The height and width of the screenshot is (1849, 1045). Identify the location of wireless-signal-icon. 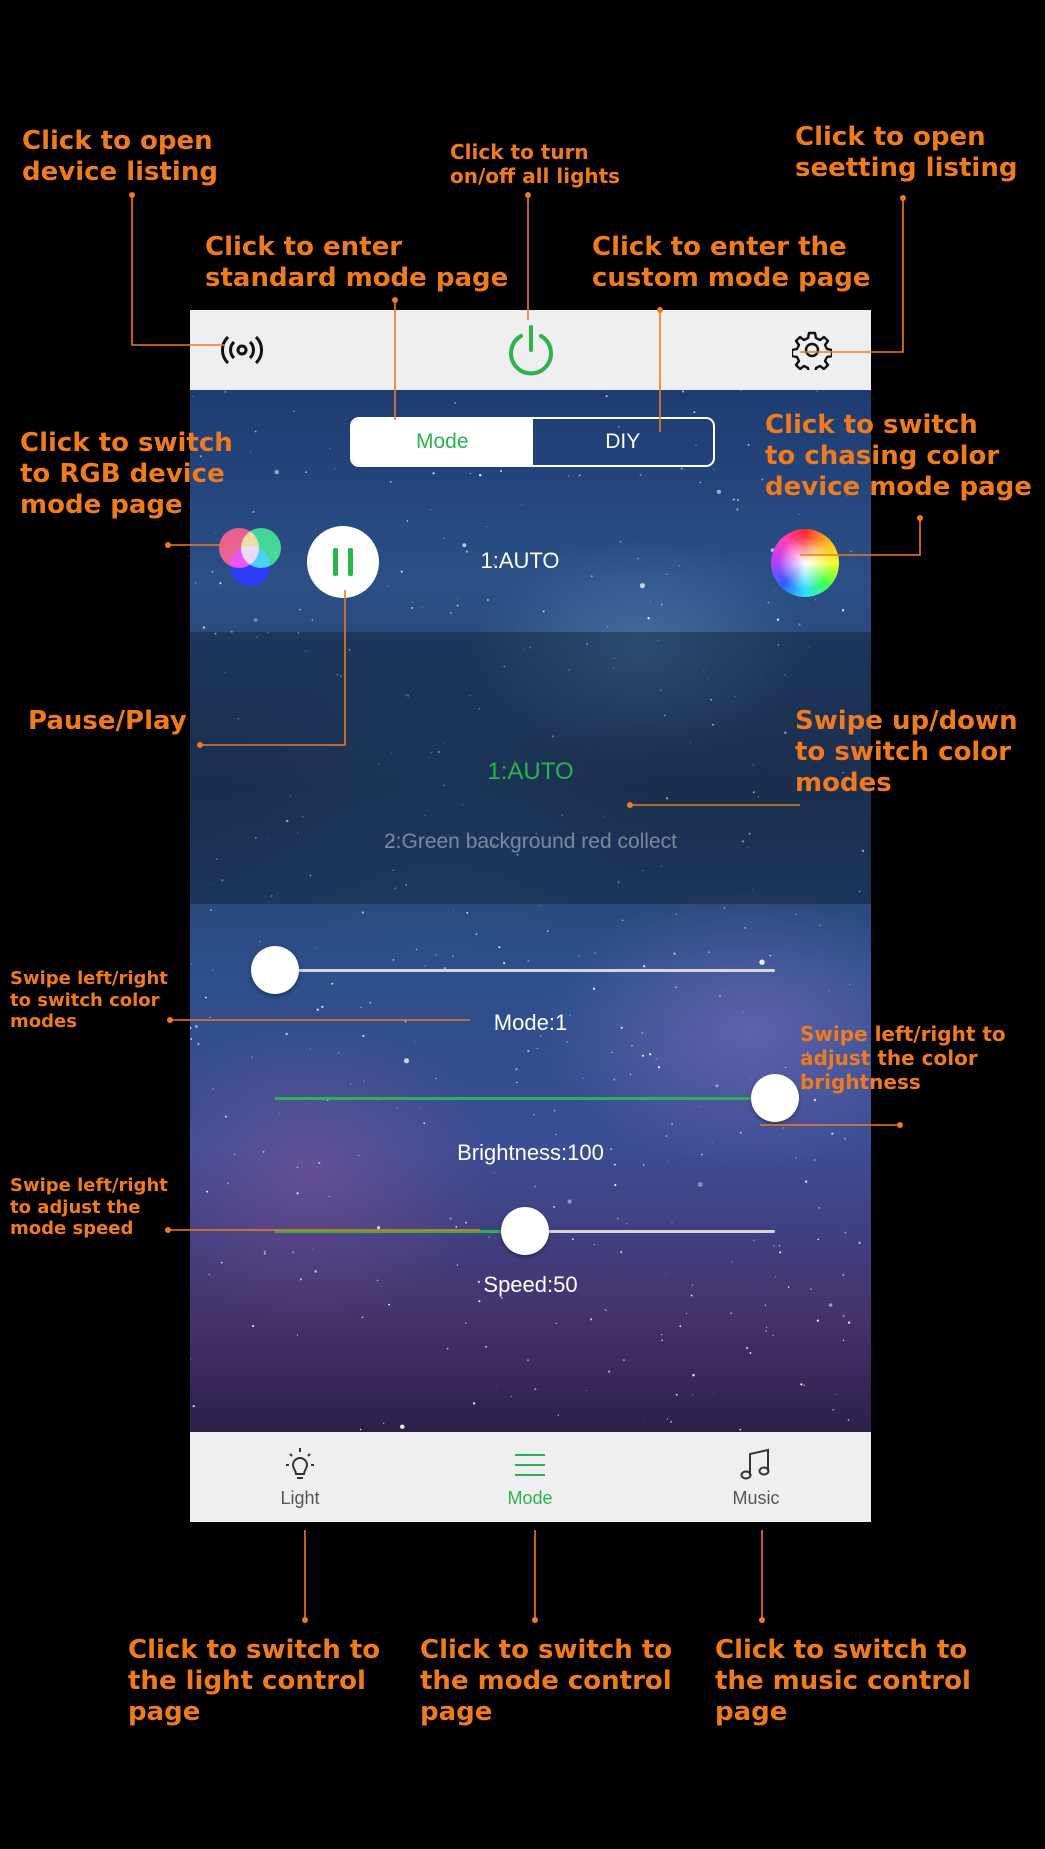
(242, 350).